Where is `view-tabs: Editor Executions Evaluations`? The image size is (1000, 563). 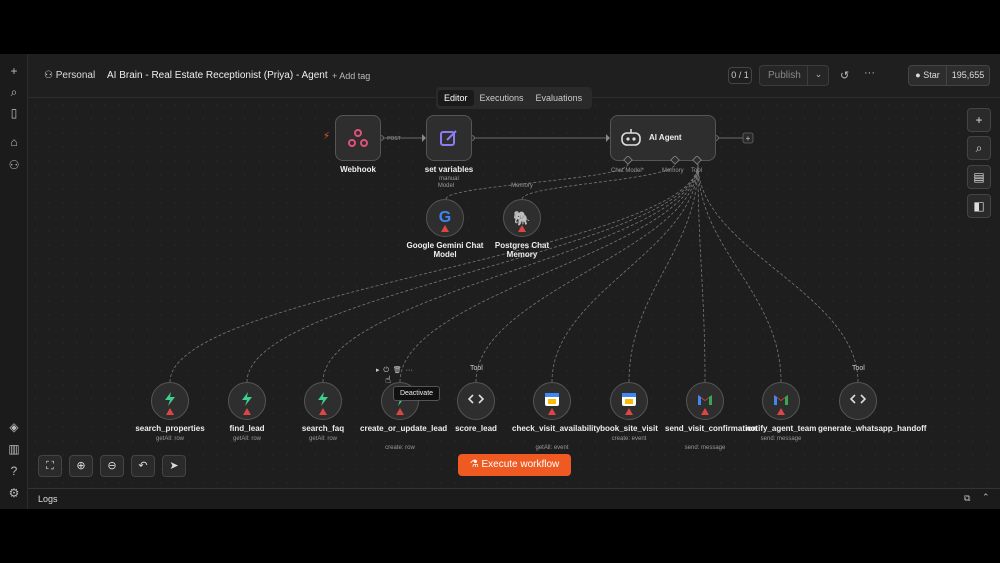 view-tabs: Editor Executions Evaluations is located at coordinates (514, 98).